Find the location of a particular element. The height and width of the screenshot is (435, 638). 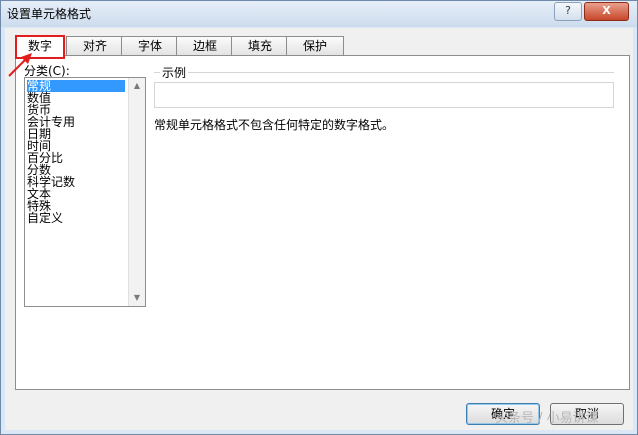

sample-group: 示例 is located at coordinates (384, 86).